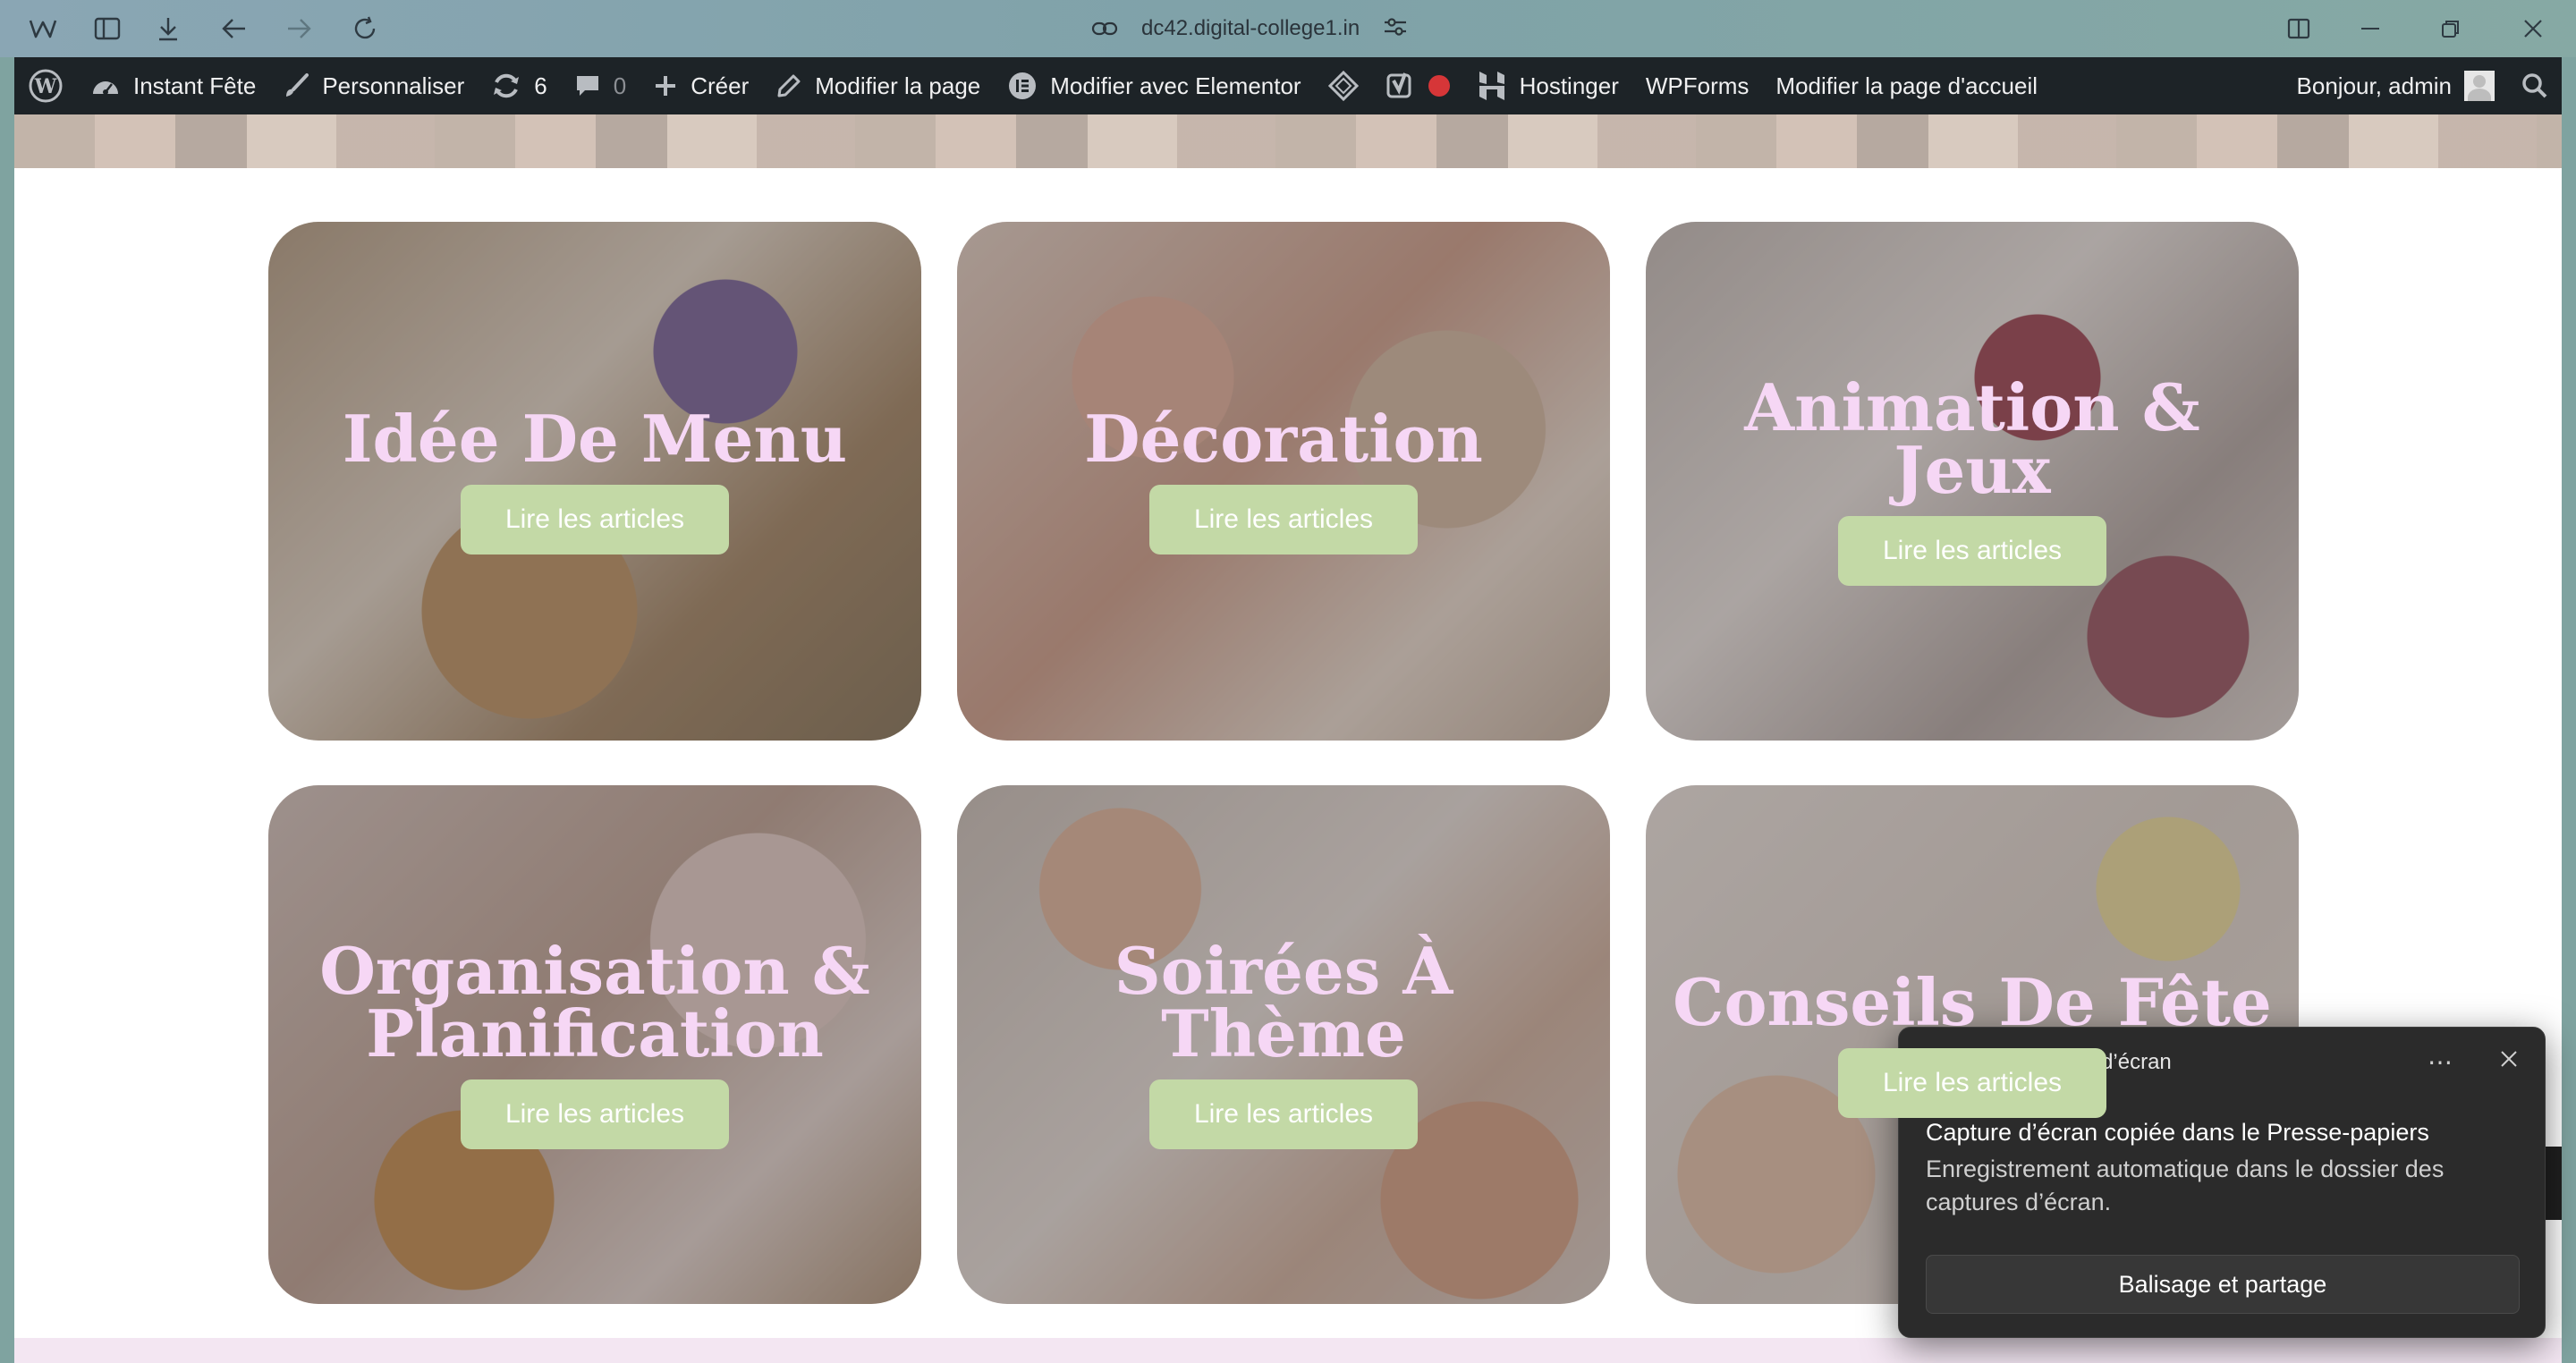 The image size is (2576, 1363). What do you see at coordinates (665, 85) in the screenshot?
I see `plus-icon` at bounding box center [665, 85].